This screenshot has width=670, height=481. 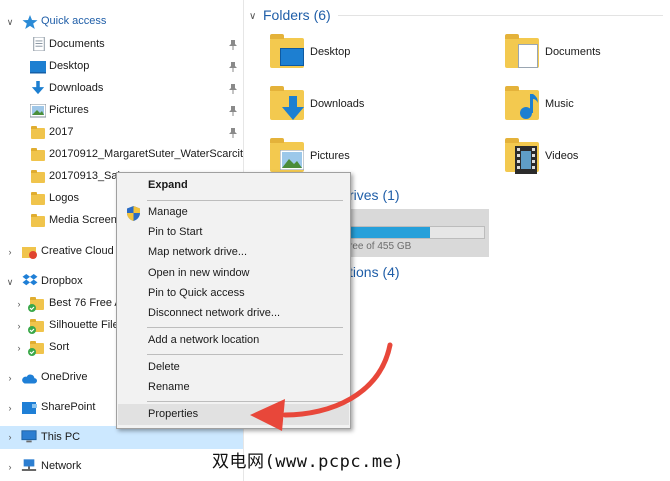 I want to click on network-icon, so click(x=29, y=465).